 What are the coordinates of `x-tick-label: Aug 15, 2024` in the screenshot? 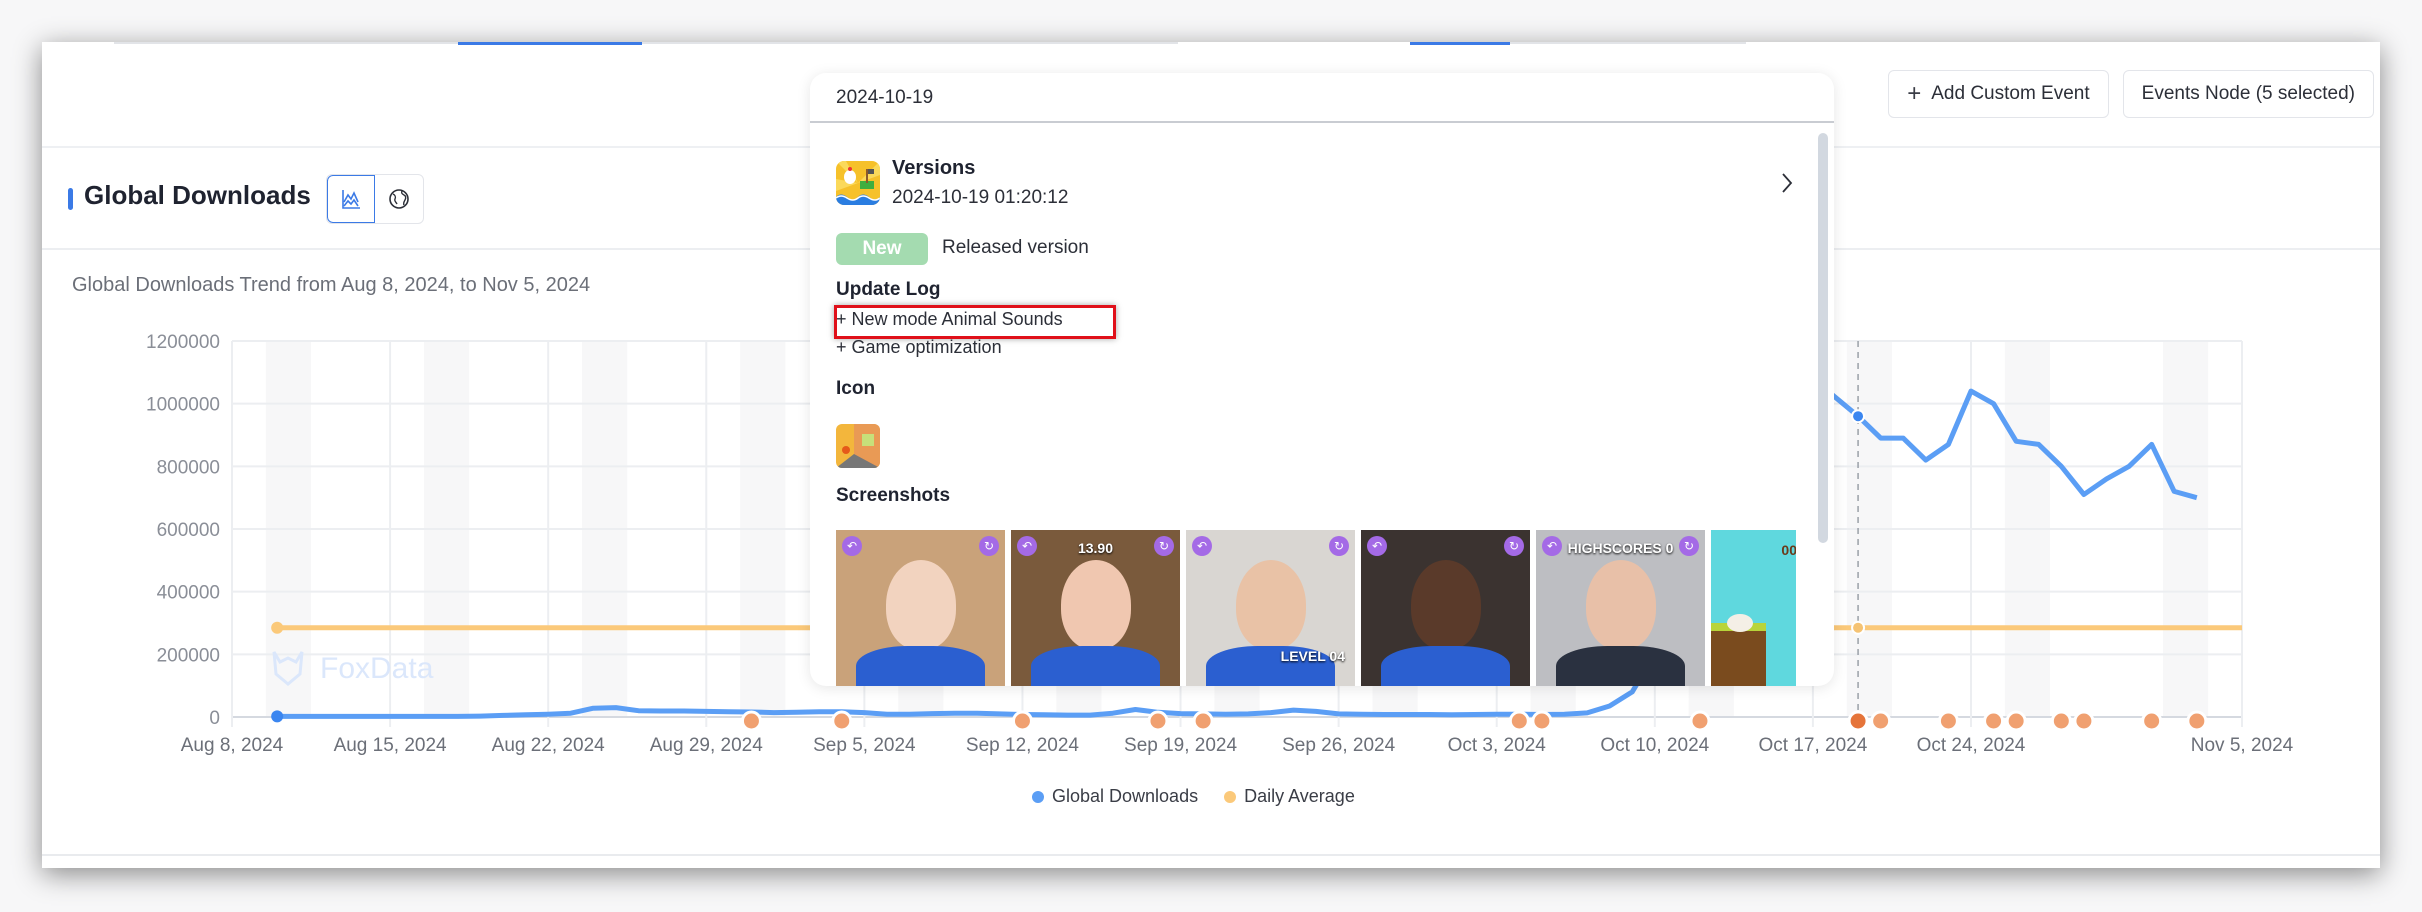 It's located at (390, 745).